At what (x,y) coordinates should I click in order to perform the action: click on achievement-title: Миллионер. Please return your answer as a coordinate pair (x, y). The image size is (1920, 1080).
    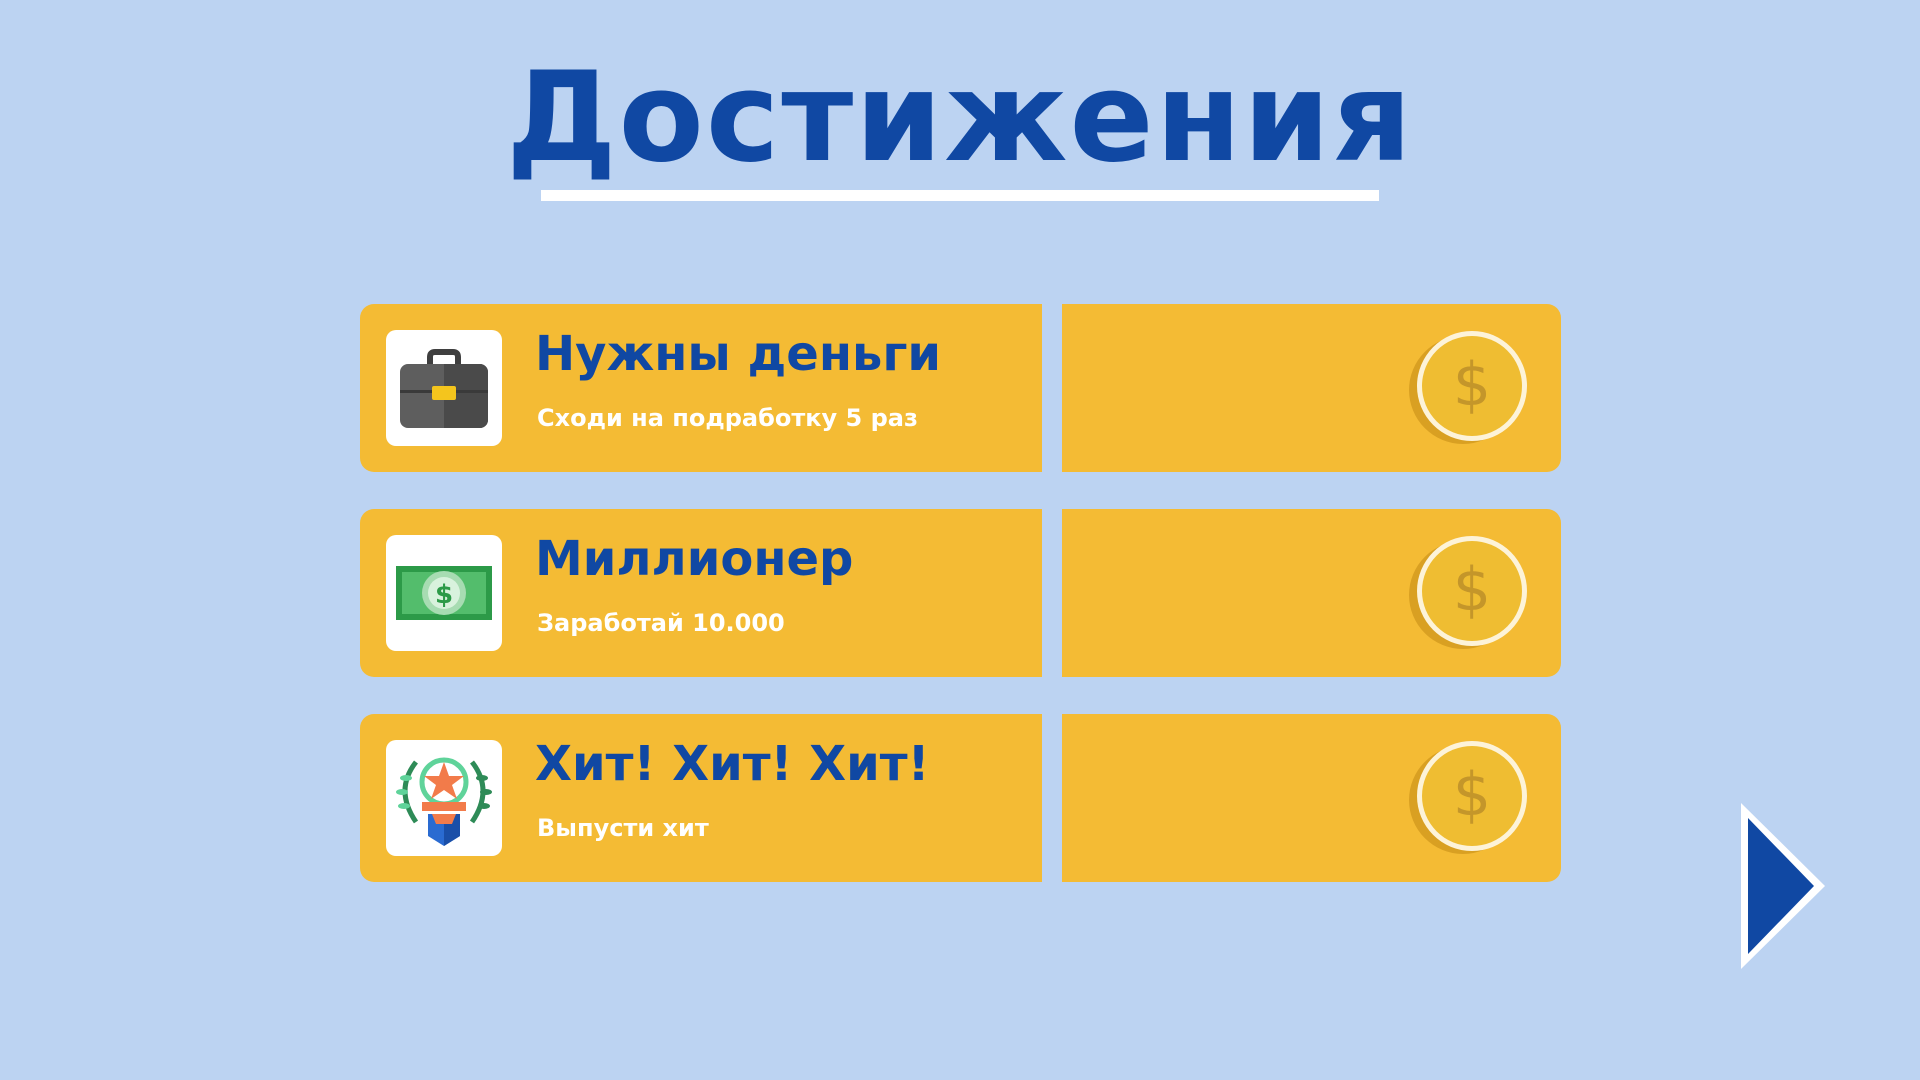
    Looking at the image, I should click on (694, 559).